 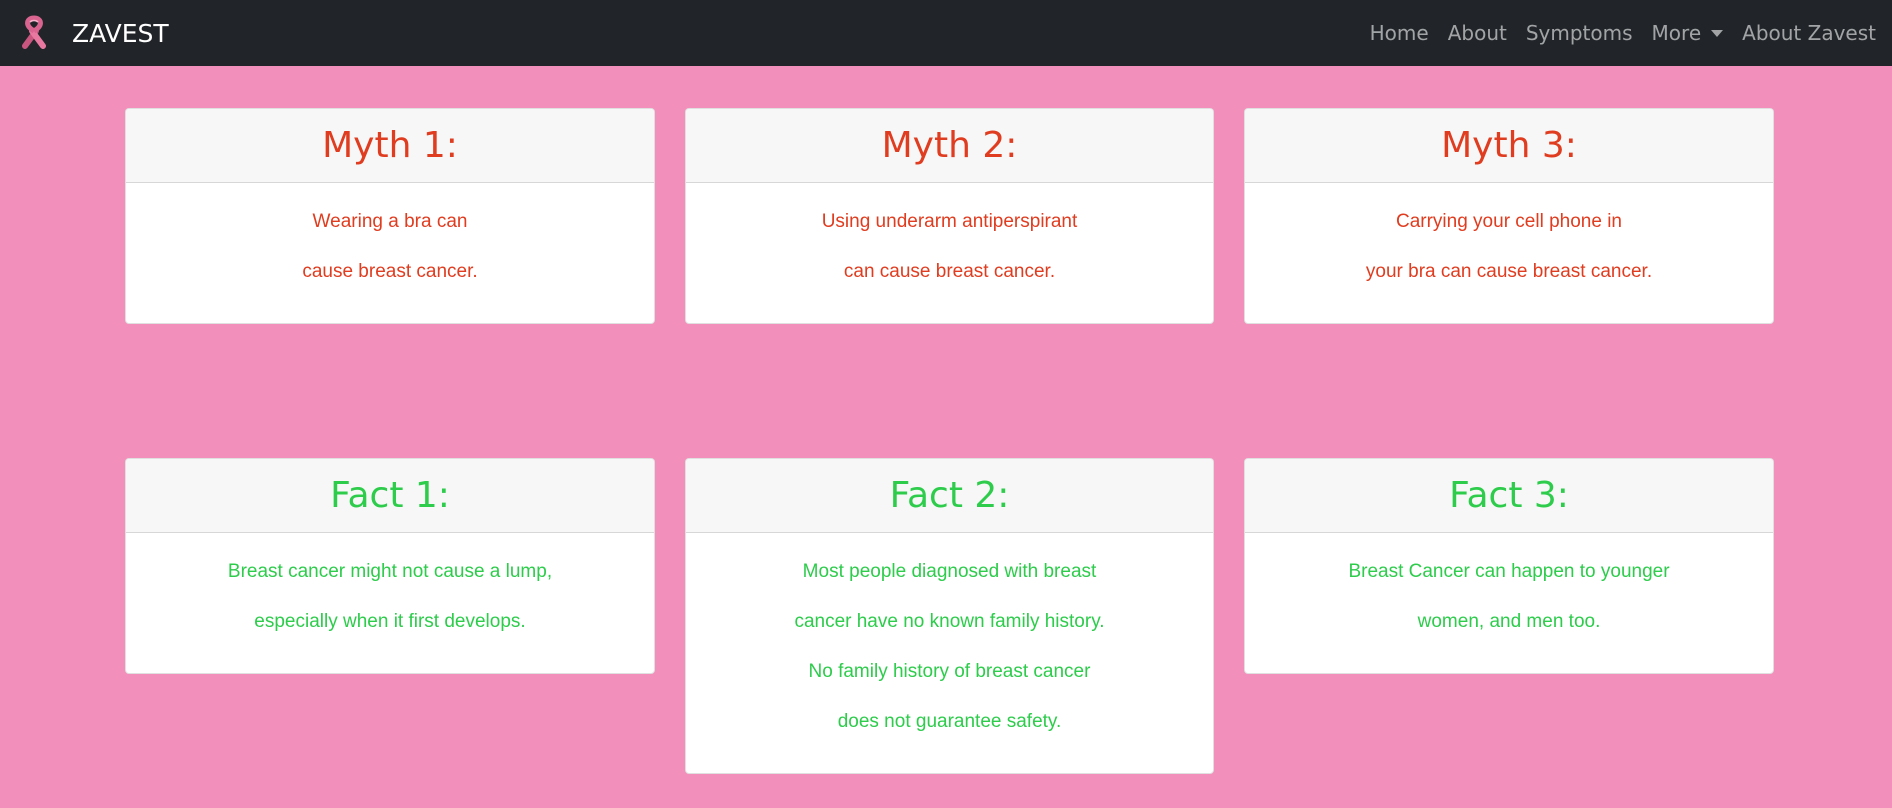 I want to click on myth-text-line: Wearing a bra can, so click(x=390, y=221).